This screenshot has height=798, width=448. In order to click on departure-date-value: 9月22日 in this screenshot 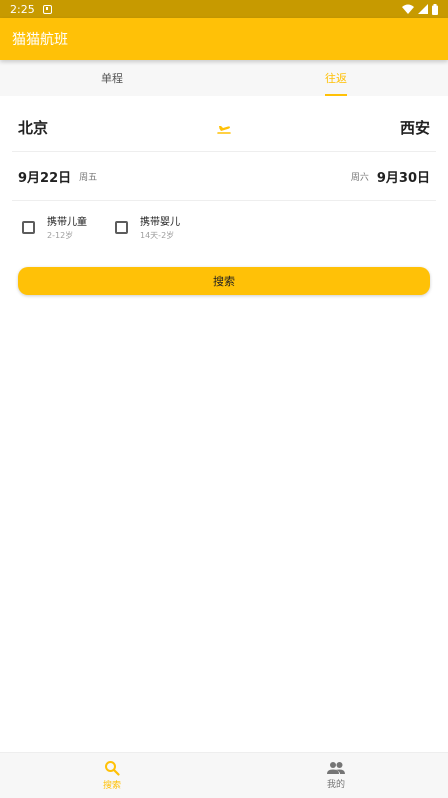, I will do `click(45, 178)`.